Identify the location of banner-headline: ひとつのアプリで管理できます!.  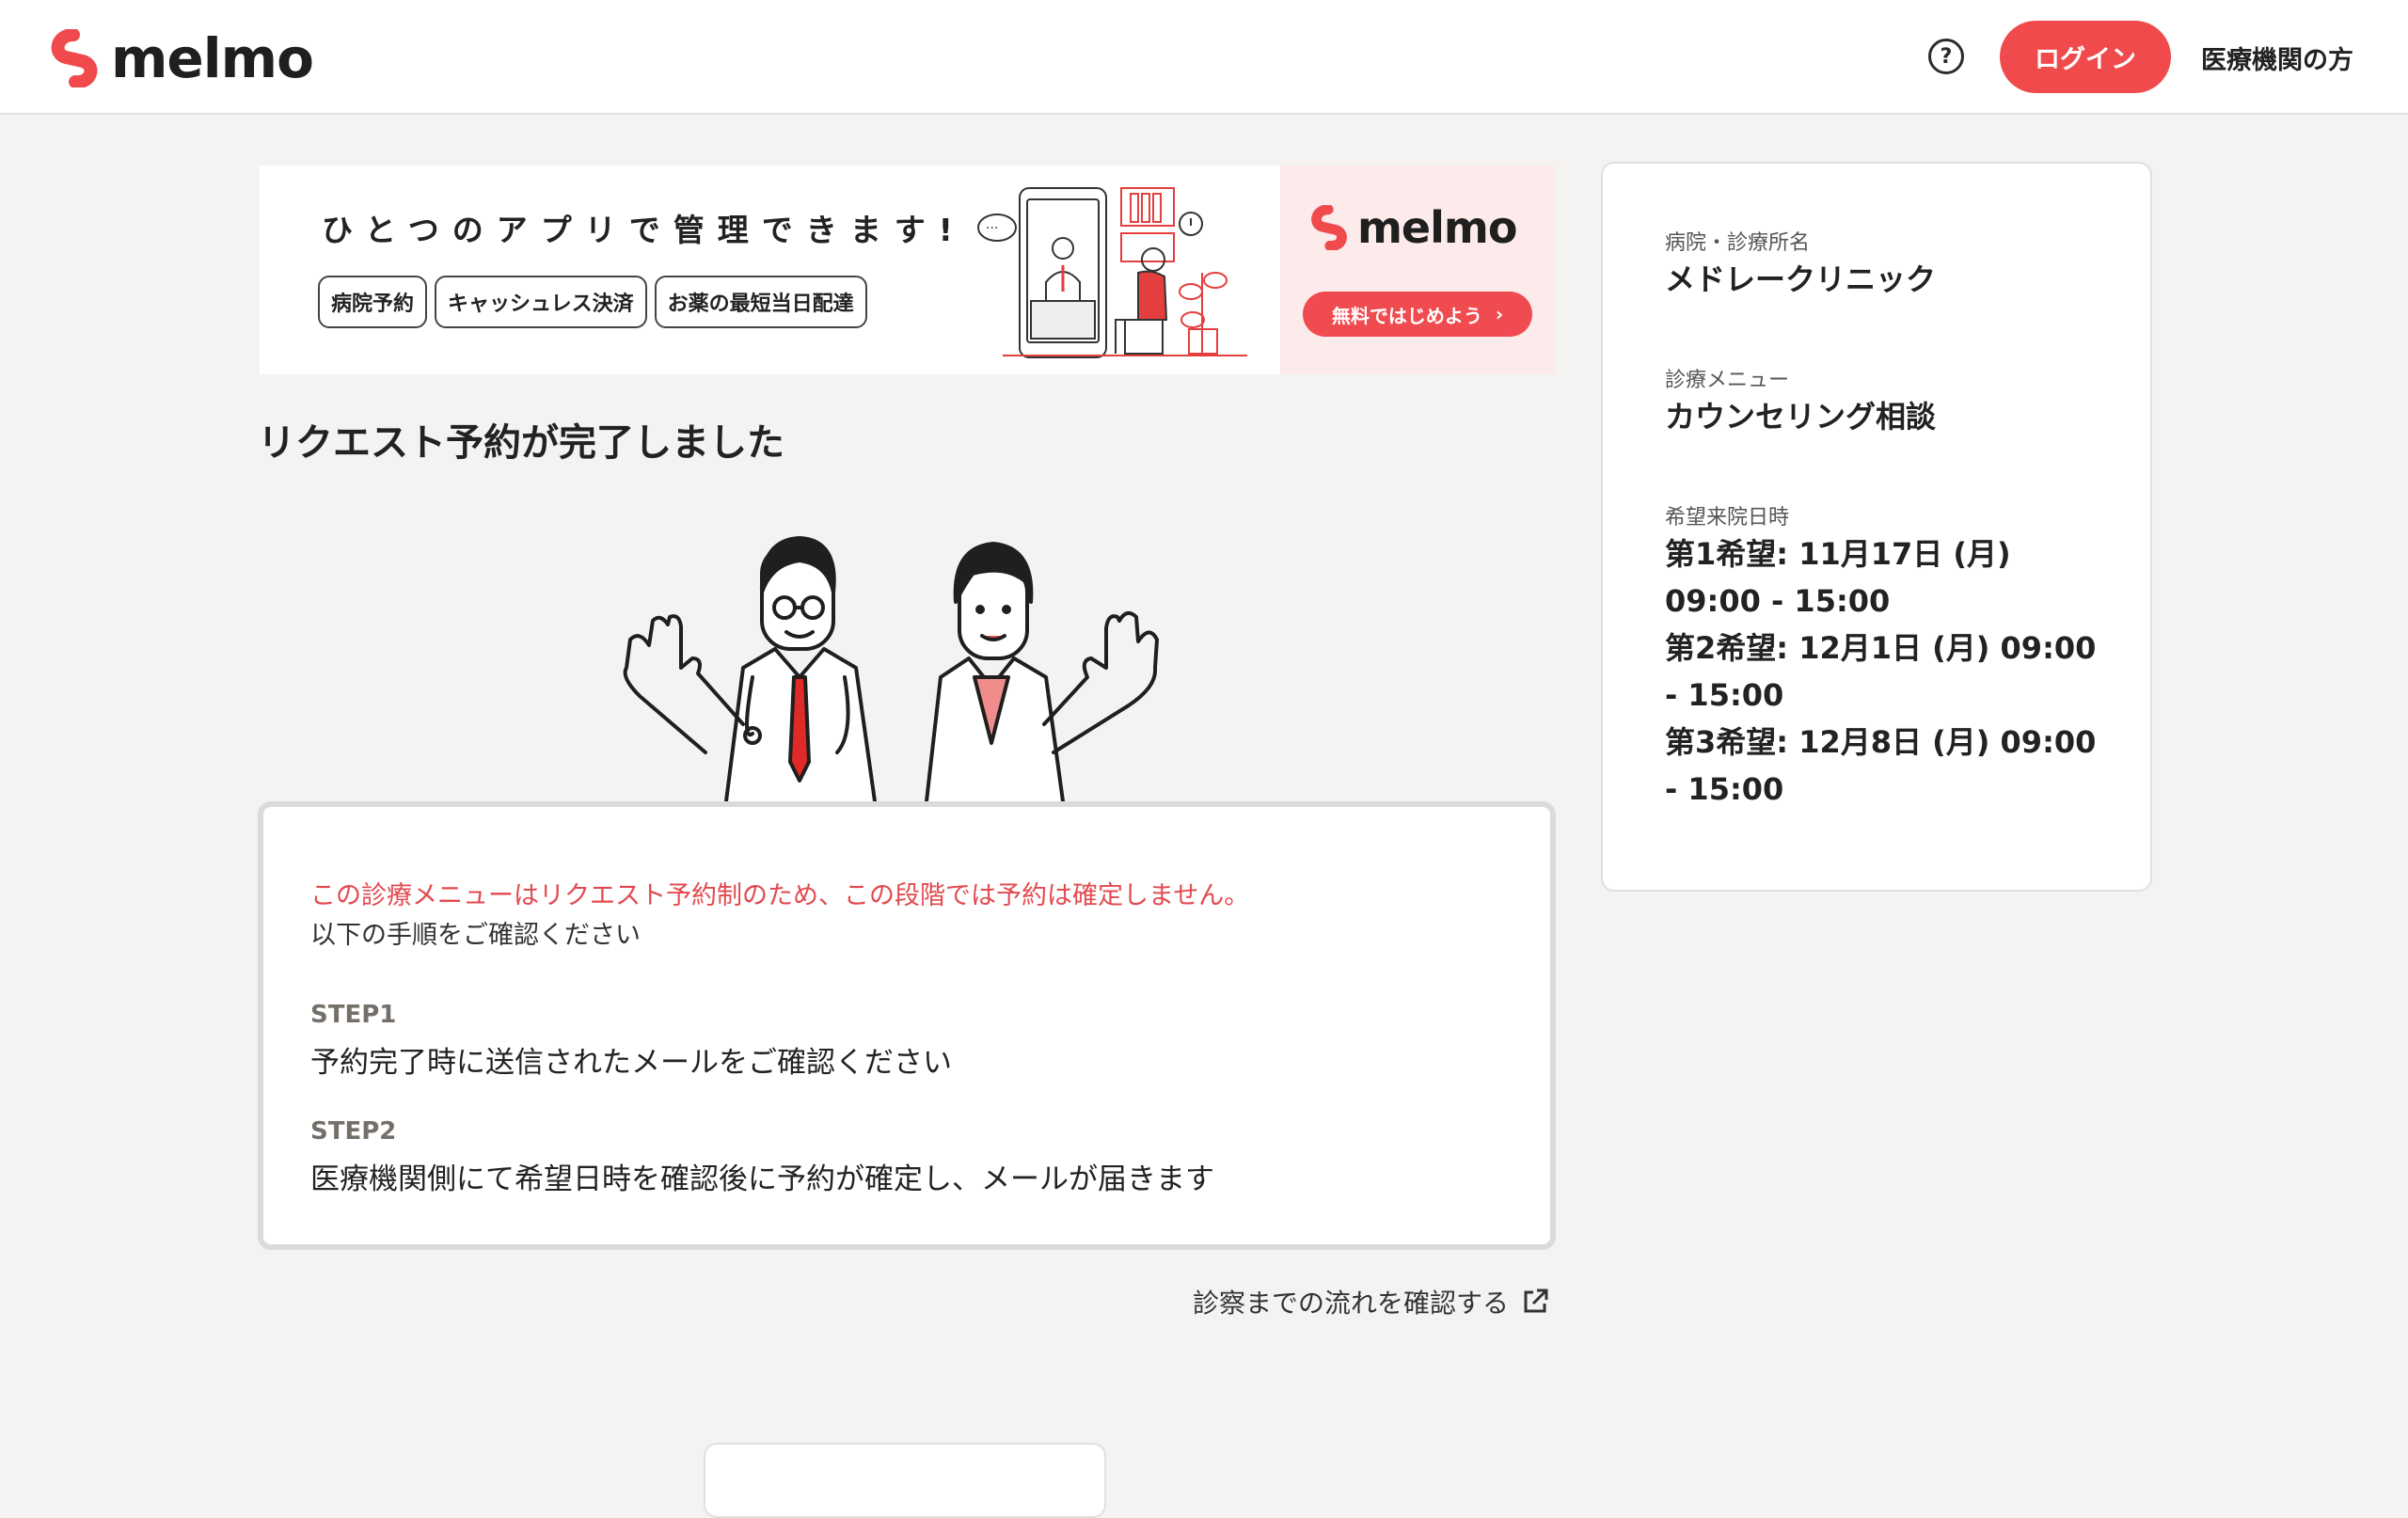
(644, 230).